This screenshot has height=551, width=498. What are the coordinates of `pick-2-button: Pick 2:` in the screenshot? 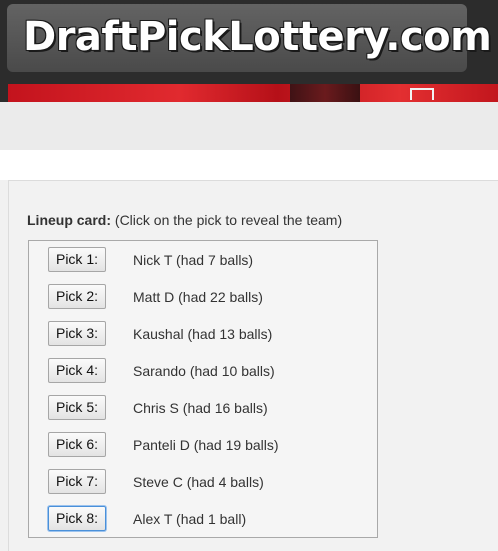 It's located at (77, 296).